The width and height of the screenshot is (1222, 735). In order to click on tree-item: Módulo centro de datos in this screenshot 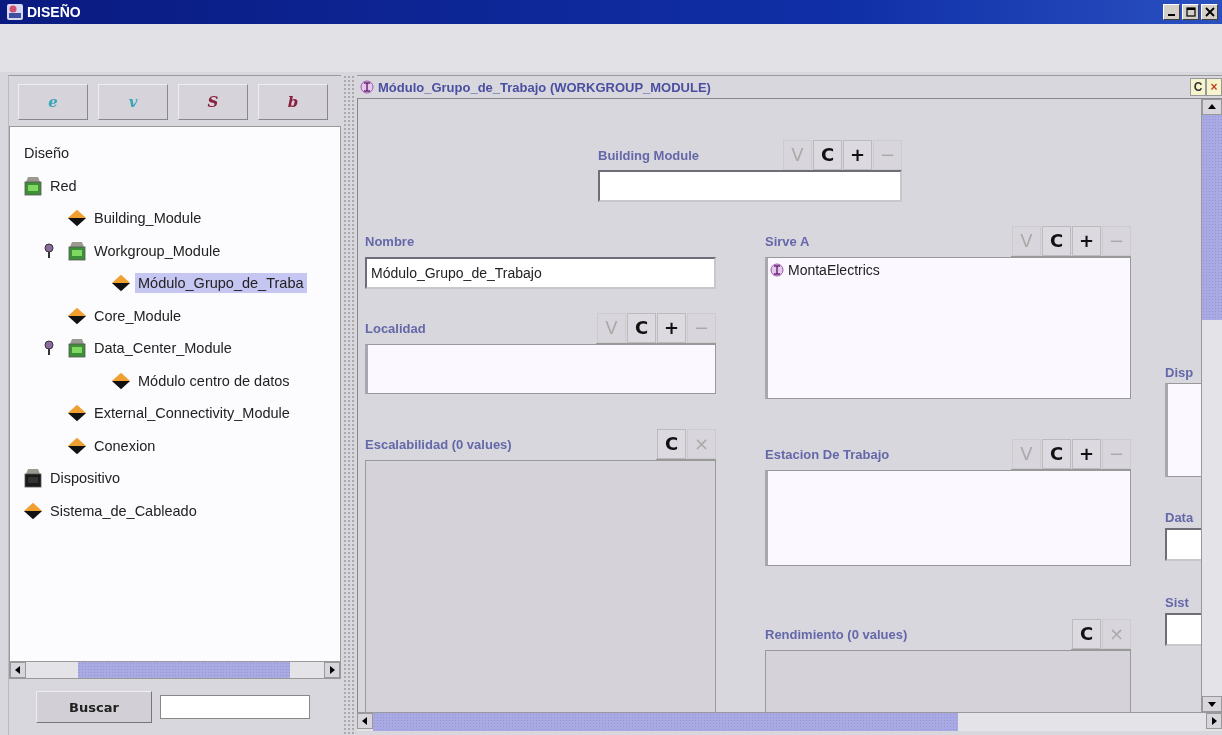, I will do `click(214, 380)`.